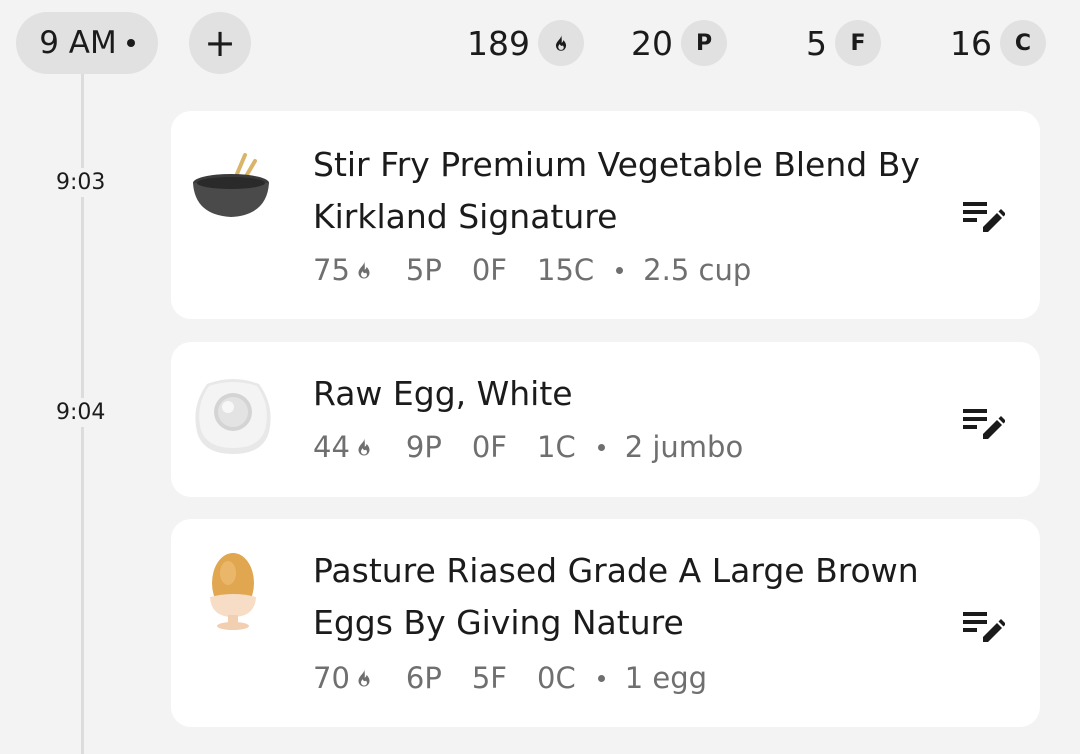  I want to click on food-serving: 2 jumbo, so click(684, 447).